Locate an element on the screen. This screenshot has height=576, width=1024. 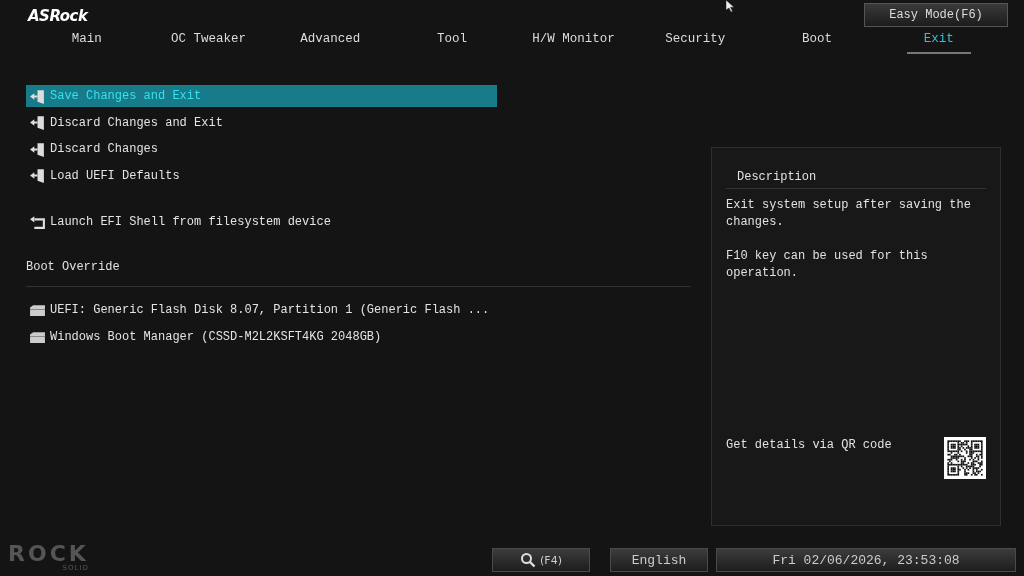
menu-item: Discard Changes and Exit is located at coordinates (261, 122).